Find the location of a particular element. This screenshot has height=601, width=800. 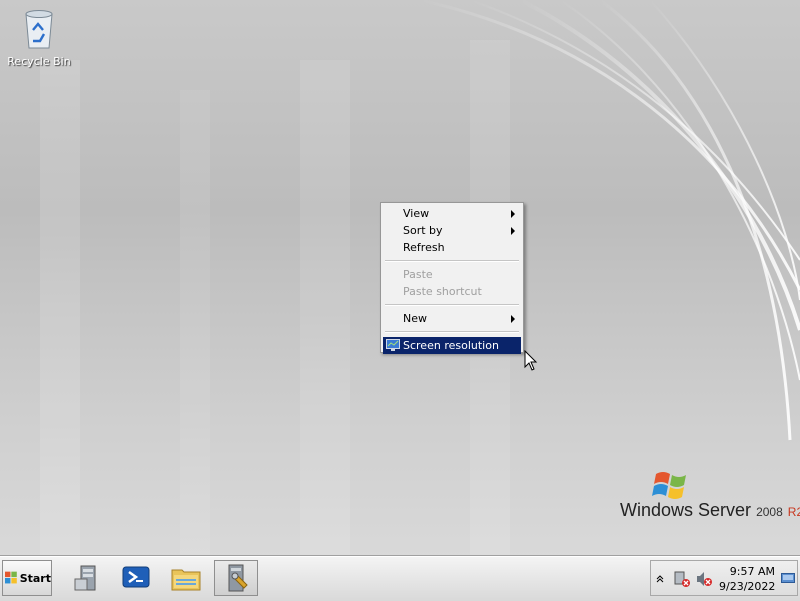

start-label: Start is located at coordinates (35, 578).